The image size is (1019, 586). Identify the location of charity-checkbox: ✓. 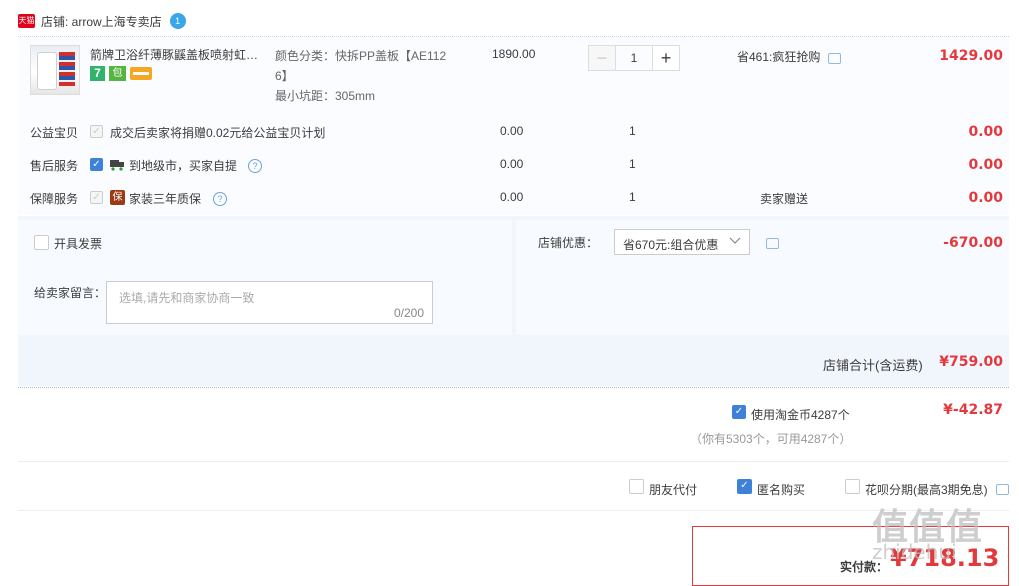
(96, 131).